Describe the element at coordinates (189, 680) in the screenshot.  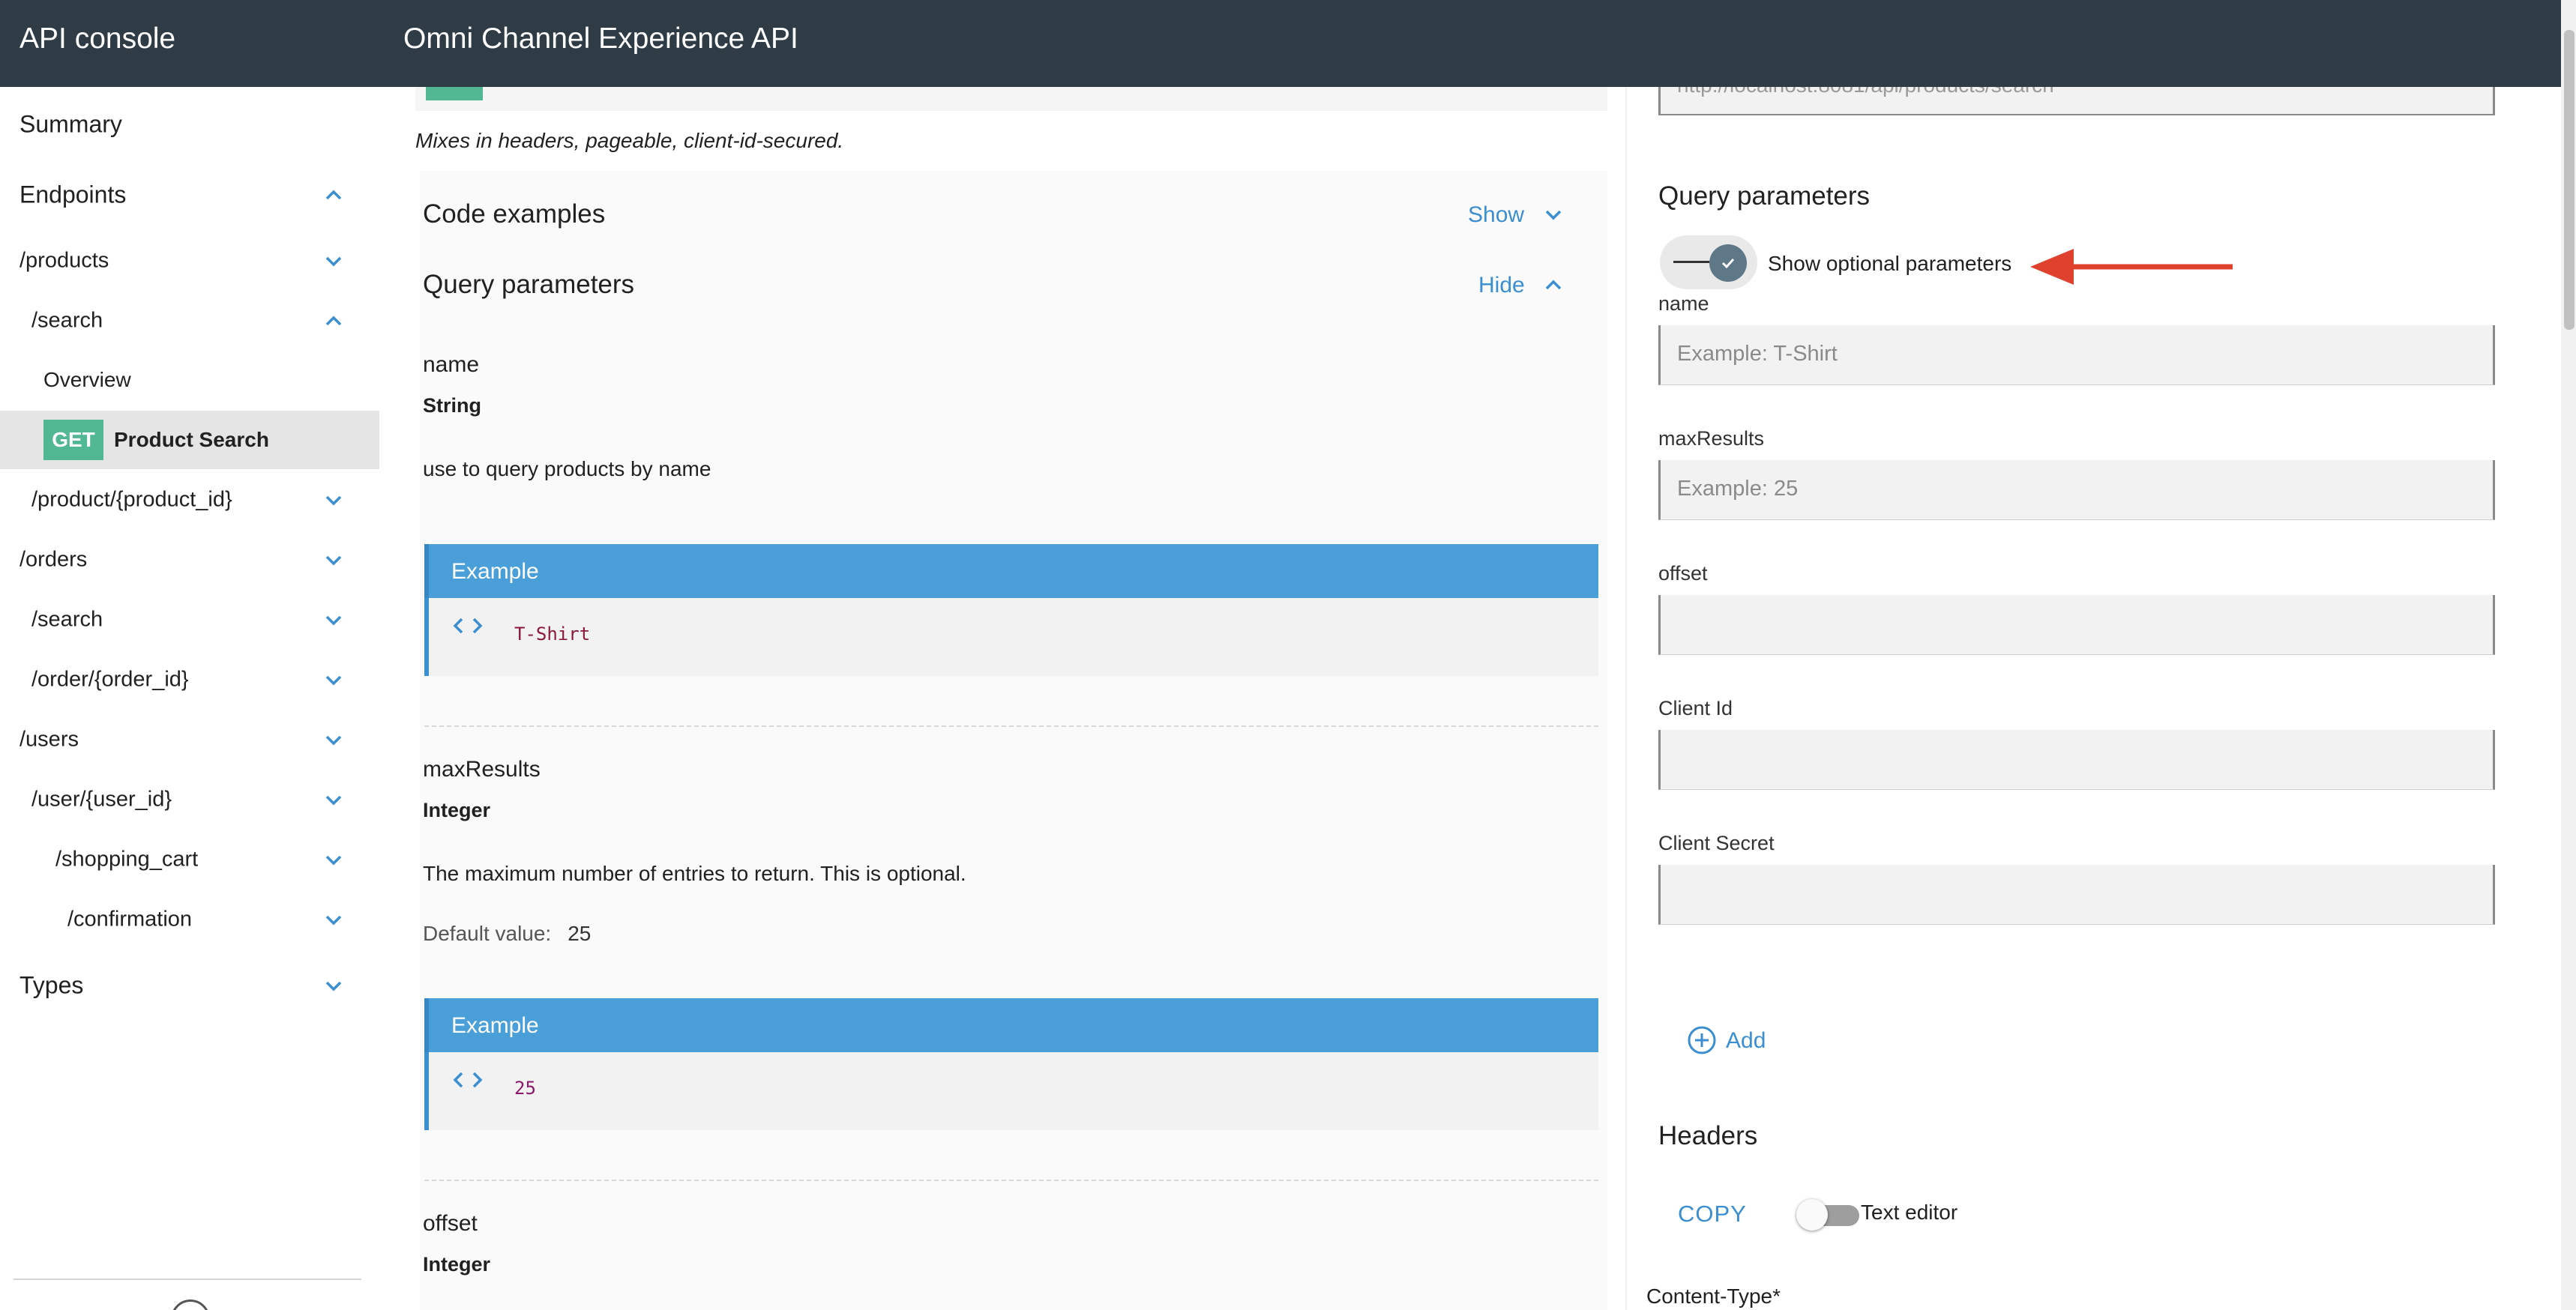
I see `sidebar-item-order-id: /order/{order_id}` at that location.